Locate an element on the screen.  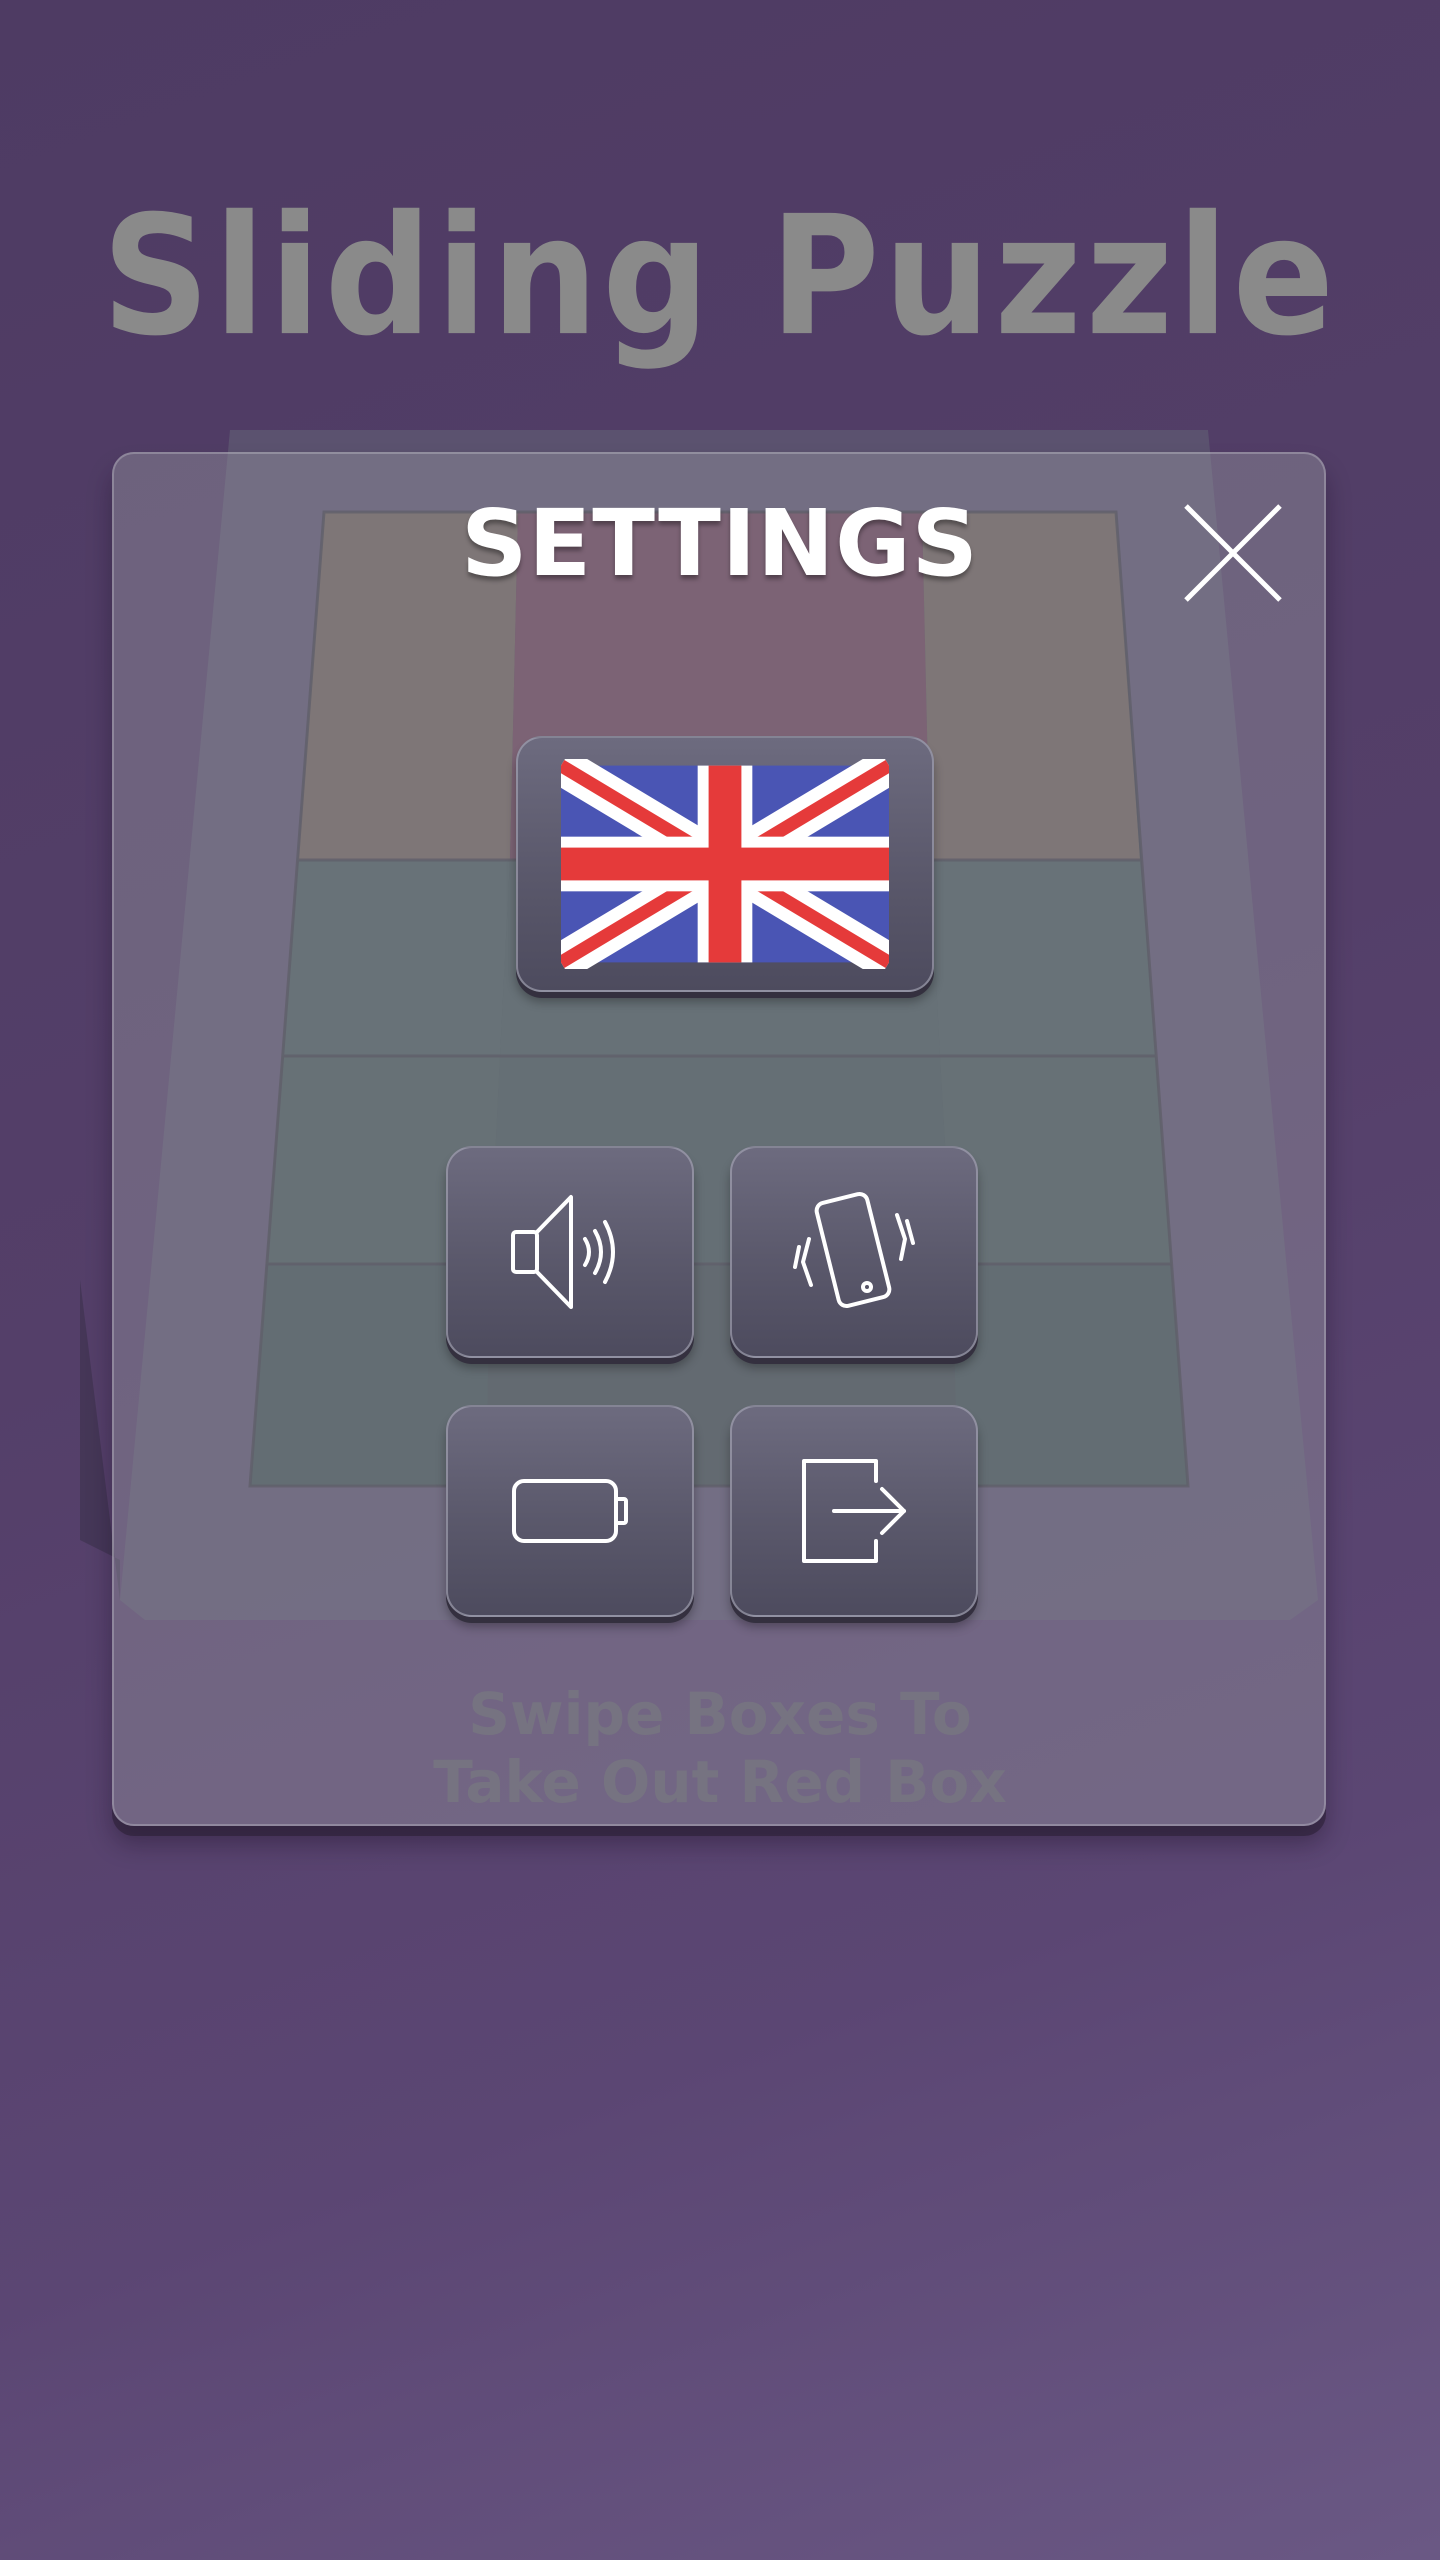
language-button is located at coordinates (725, 864).